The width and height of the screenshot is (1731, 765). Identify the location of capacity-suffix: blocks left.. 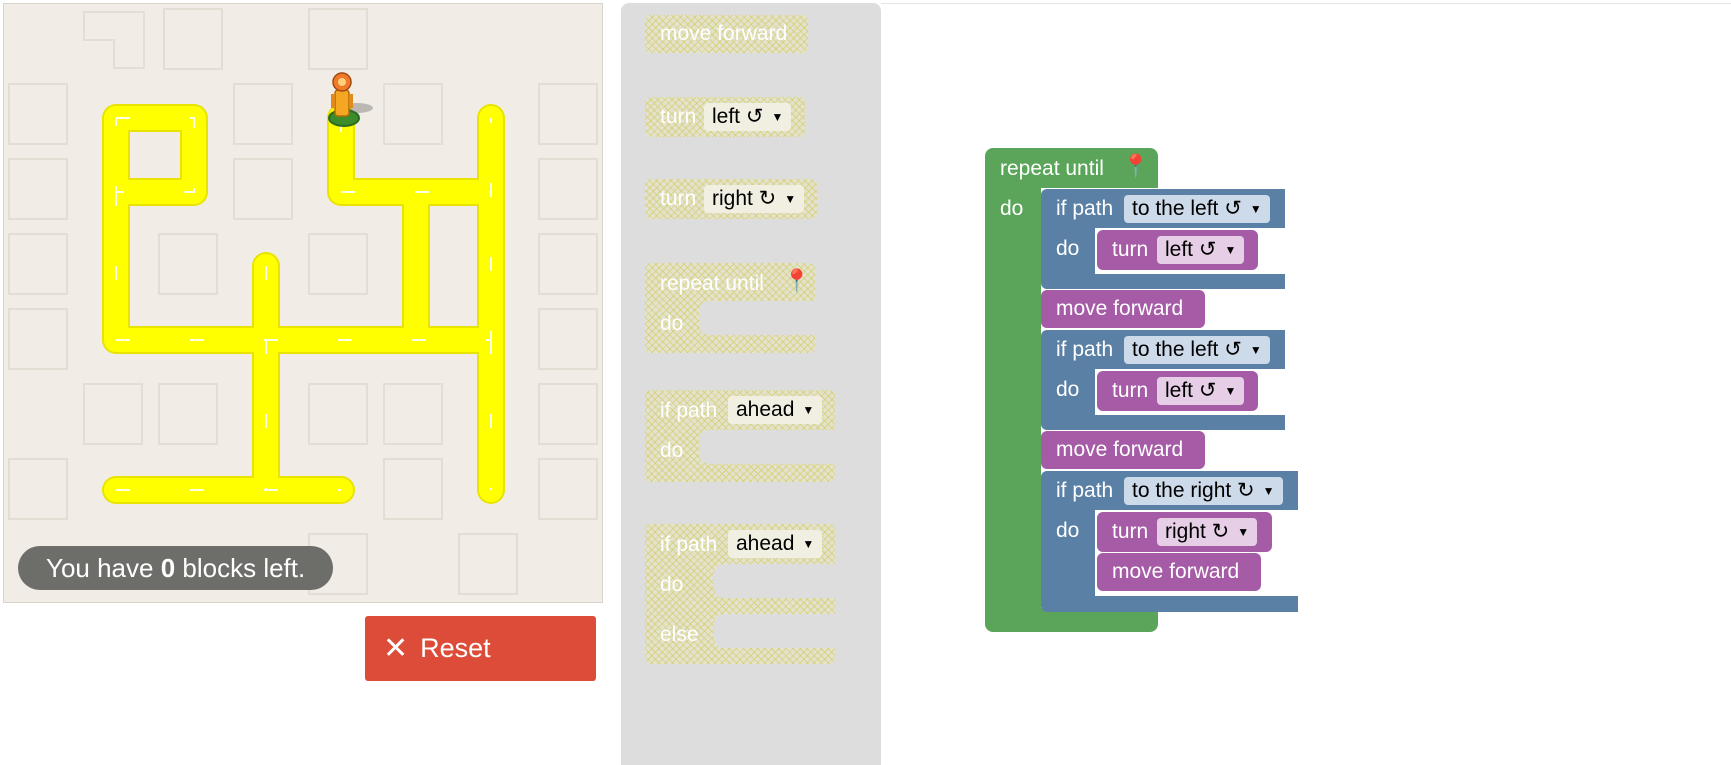
(240, 568).